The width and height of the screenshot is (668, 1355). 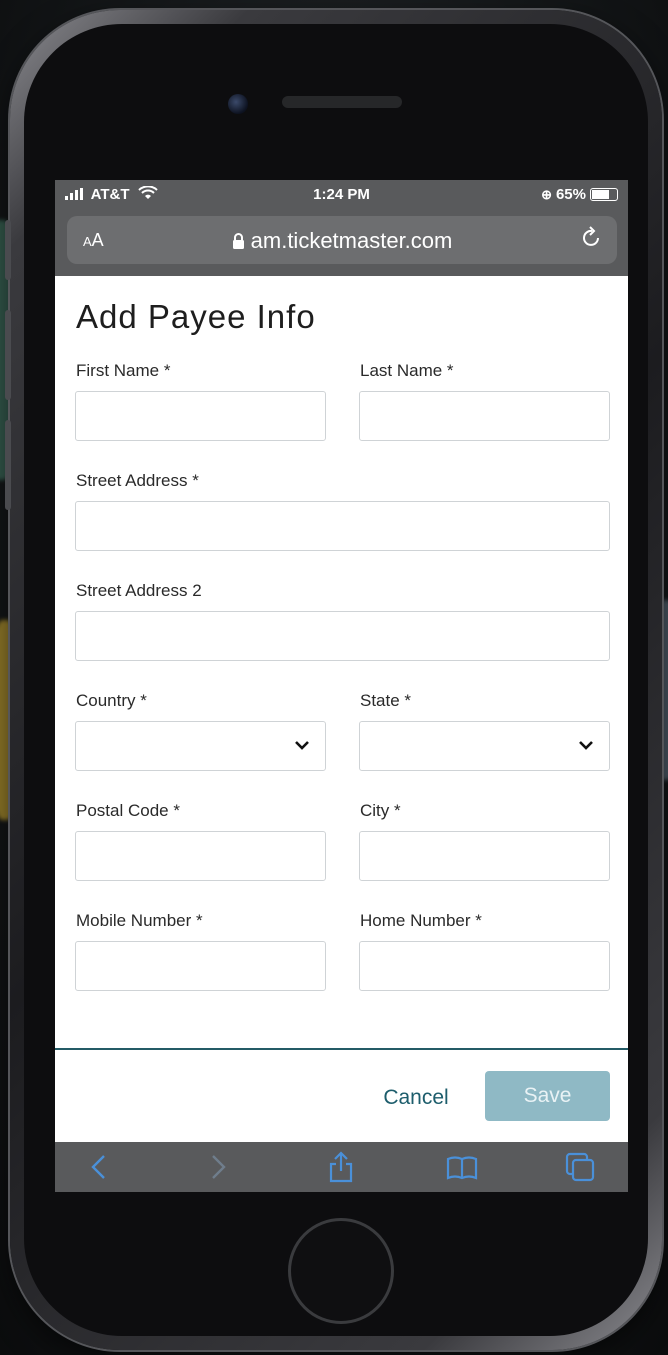 What do you see at coordinates (341, 1049) in the screenshot?
I see `footer-divider` at bounding box center [341, 1049].